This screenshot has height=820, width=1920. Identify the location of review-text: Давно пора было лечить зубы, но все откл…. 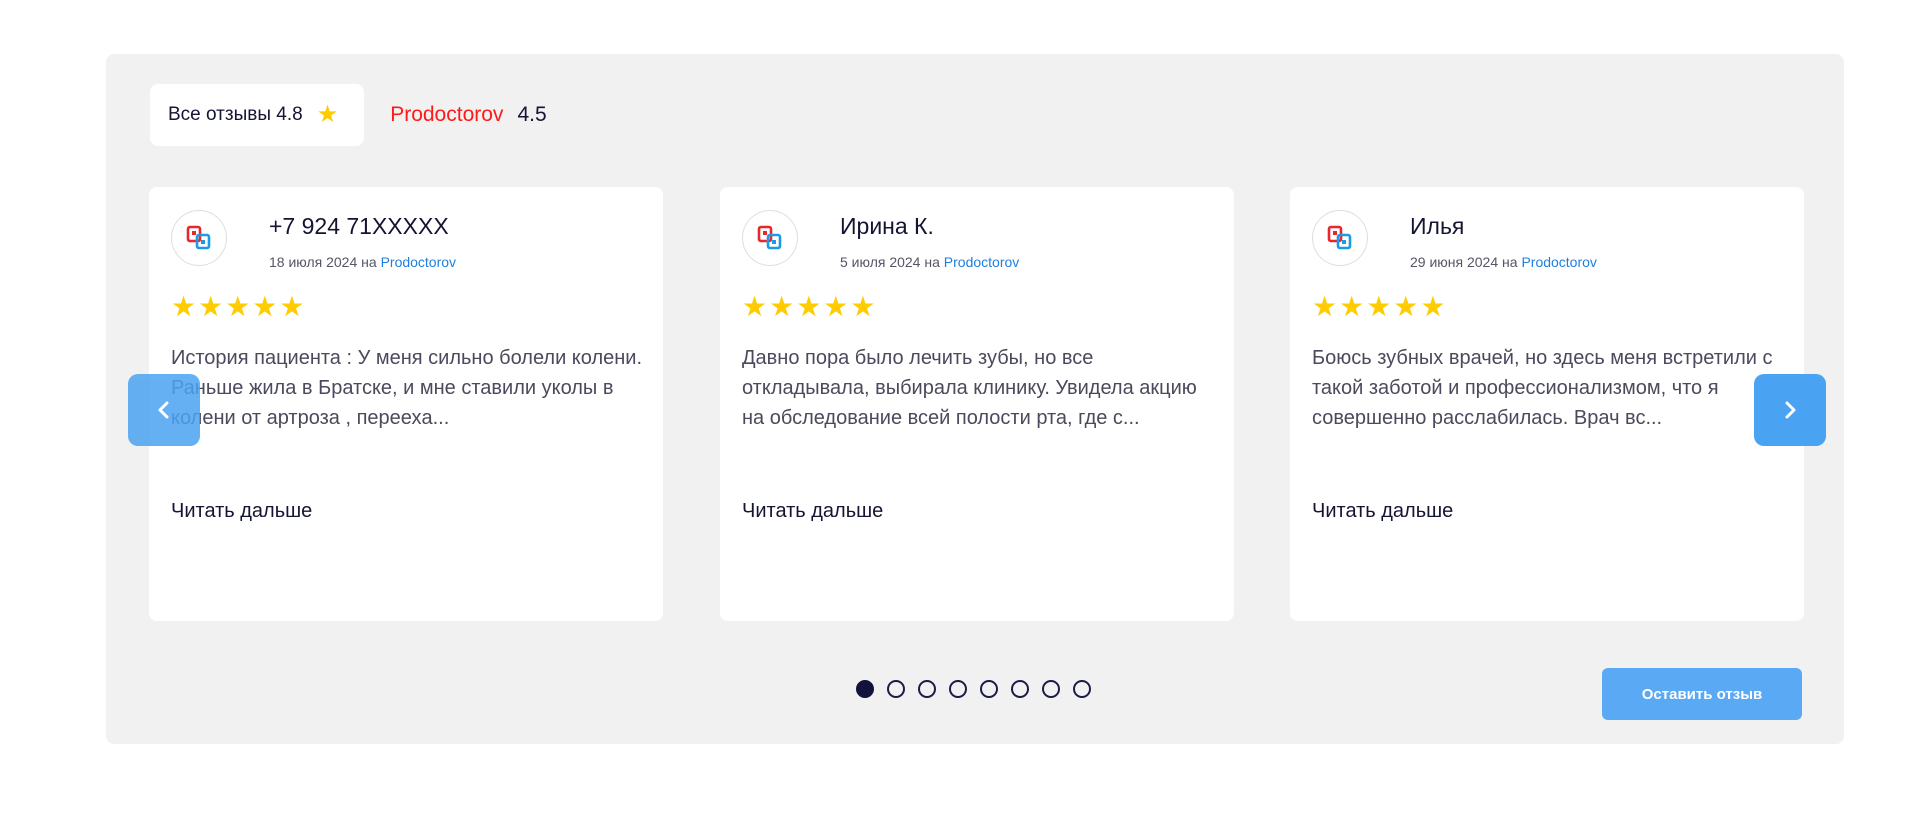
(969, 388).